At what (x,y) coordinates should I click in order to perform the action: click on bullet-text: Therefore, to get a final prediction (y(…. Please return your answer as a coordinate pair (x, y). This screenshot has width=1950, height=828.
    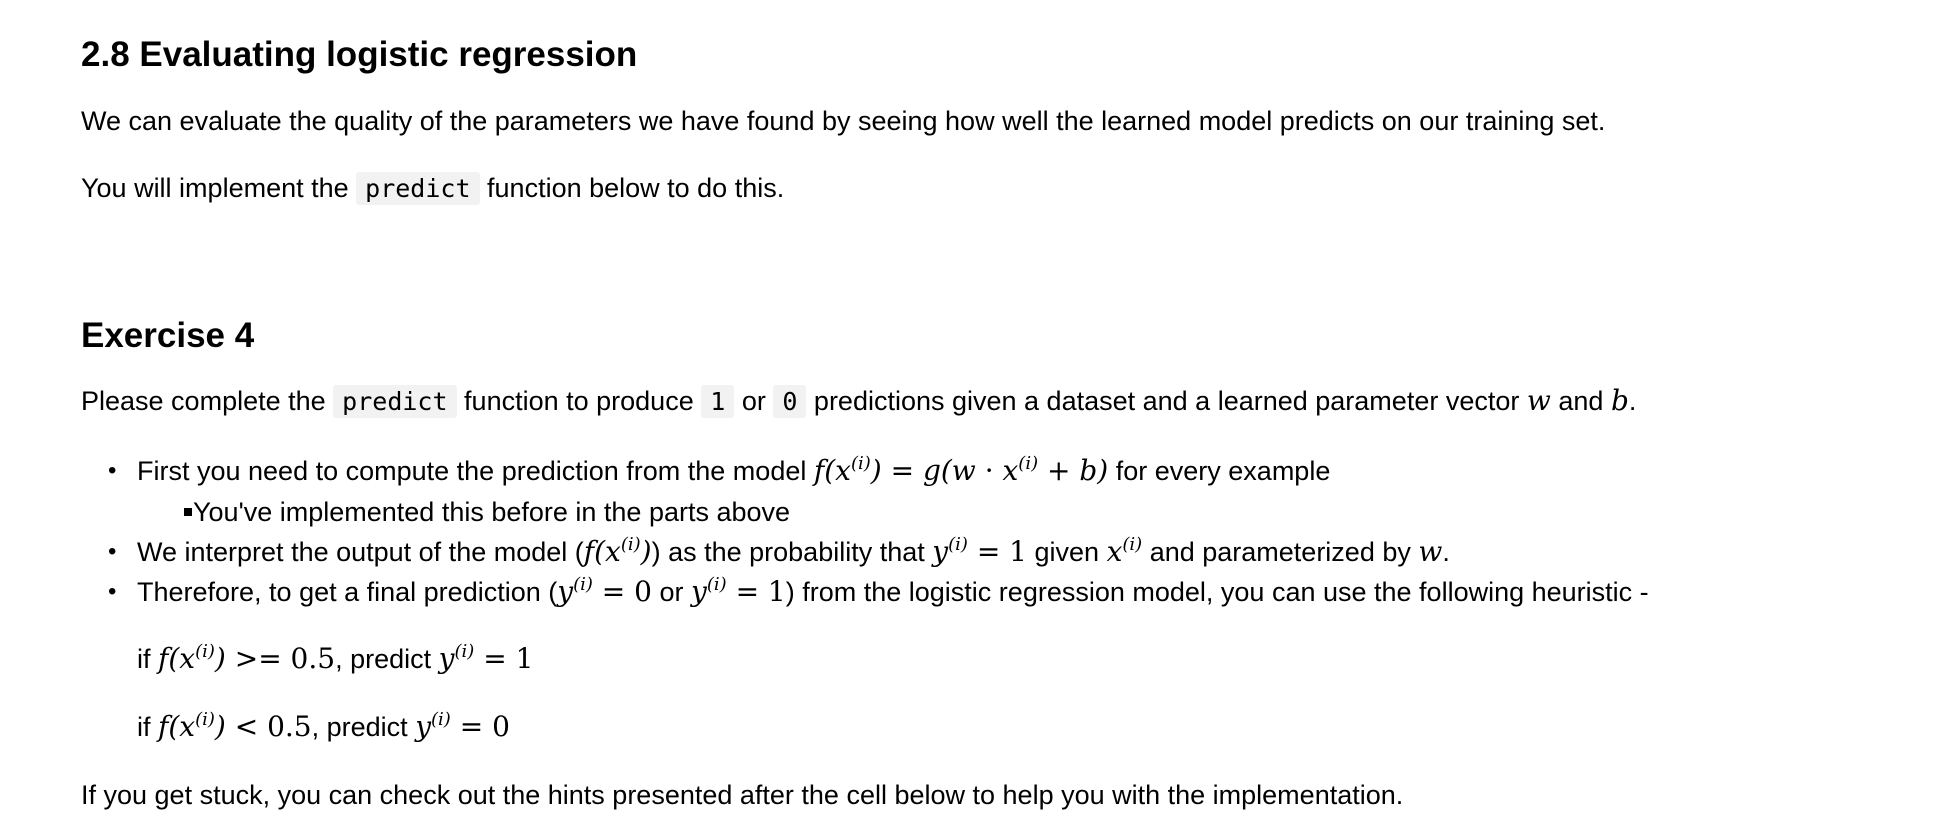
    Looking at the image, I should click on (893, 592).